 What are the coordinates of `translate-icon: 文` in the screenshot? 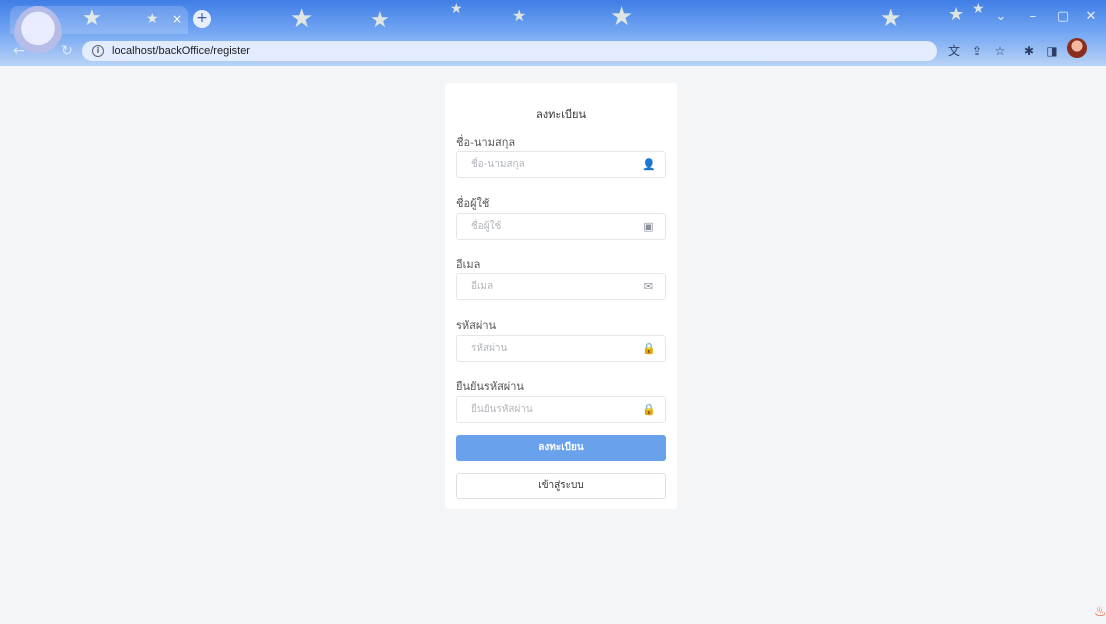 It's located at (954, 51).